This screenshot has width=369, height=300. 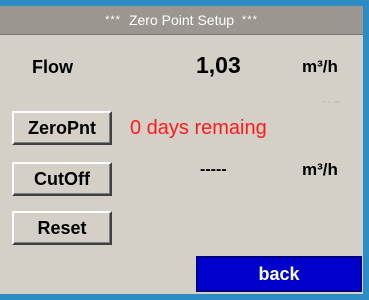 What do you see at coordinates (184, 297) in the screenshot?
I see `frame-bottom-border` at bounding box center [184, 297].